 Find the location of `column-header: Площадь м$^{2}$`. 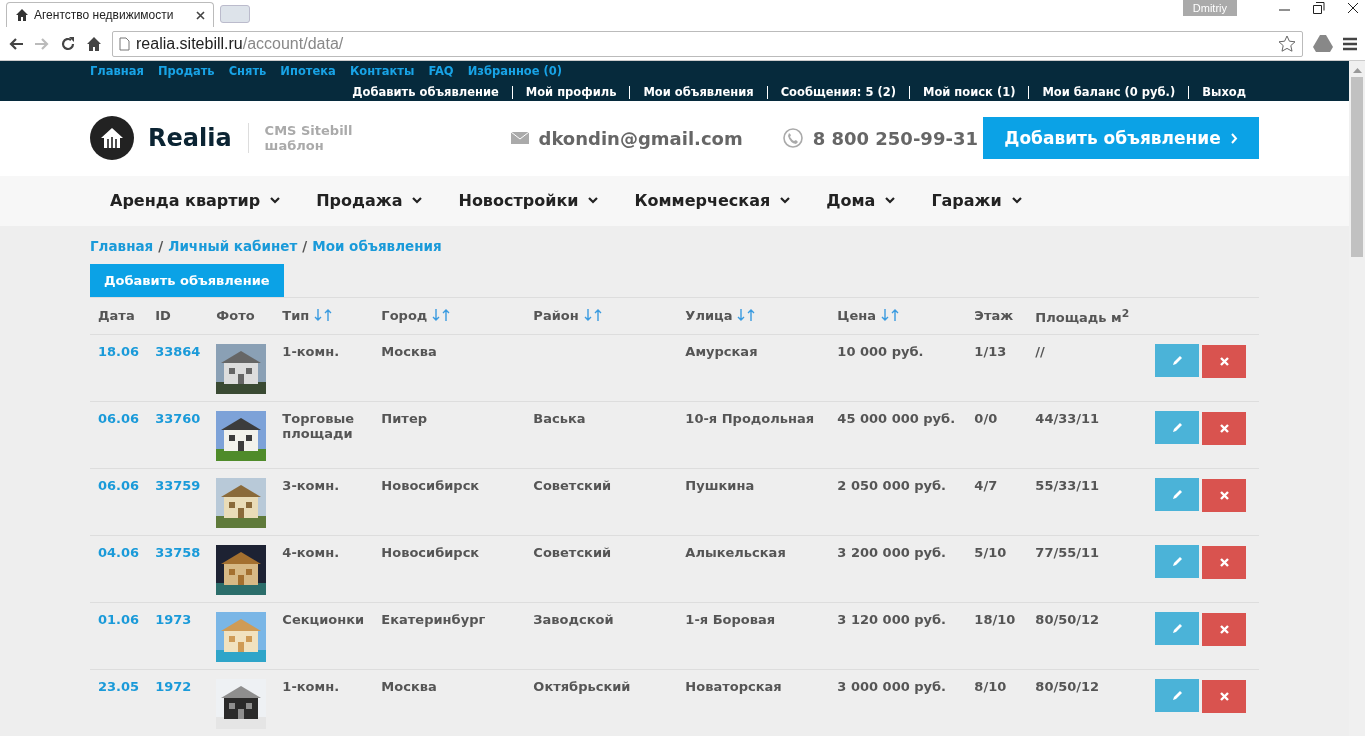

column-header: Площадь м$^{2}$ is located at coordinates (1082, 317).